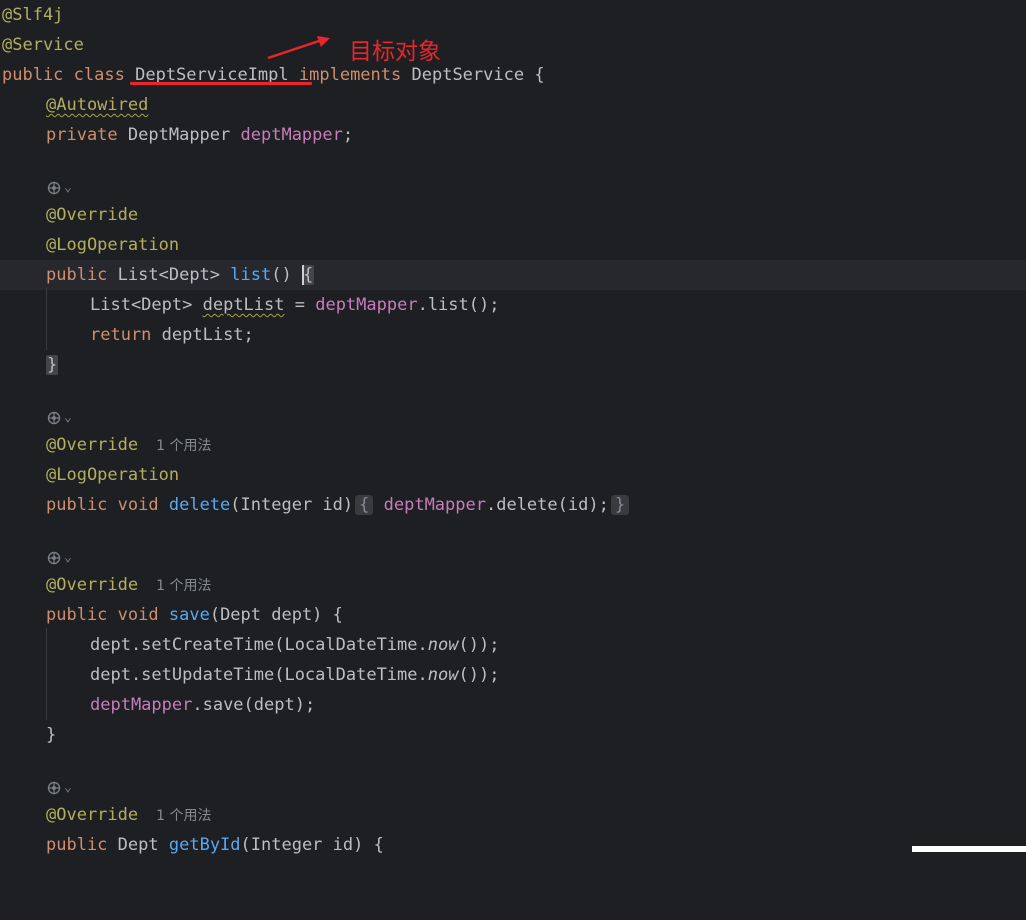 Image resolution: width=1026 pixels, height=920 pixels. Describe the element at coordinates (205, 845) in the screenshot. I see `method-name-getbyid: getById` at that location.